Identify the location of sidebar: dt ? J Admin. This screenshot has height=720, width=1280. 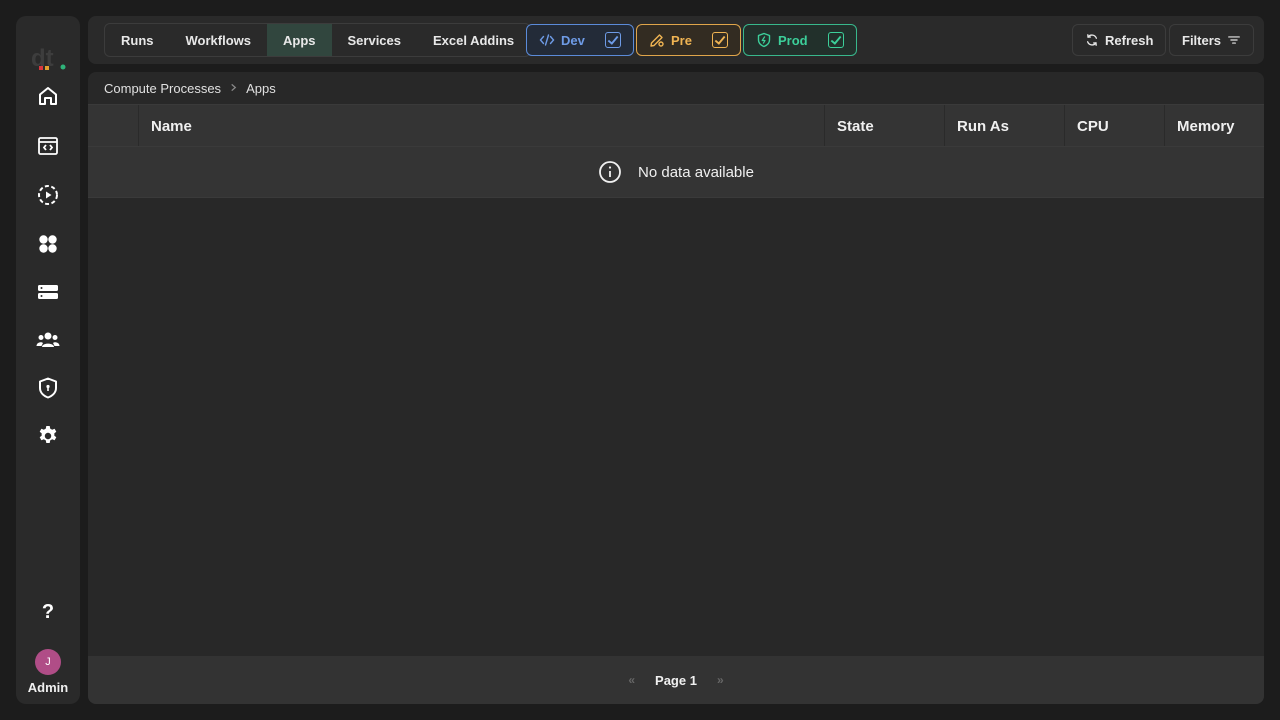
(48, 360).